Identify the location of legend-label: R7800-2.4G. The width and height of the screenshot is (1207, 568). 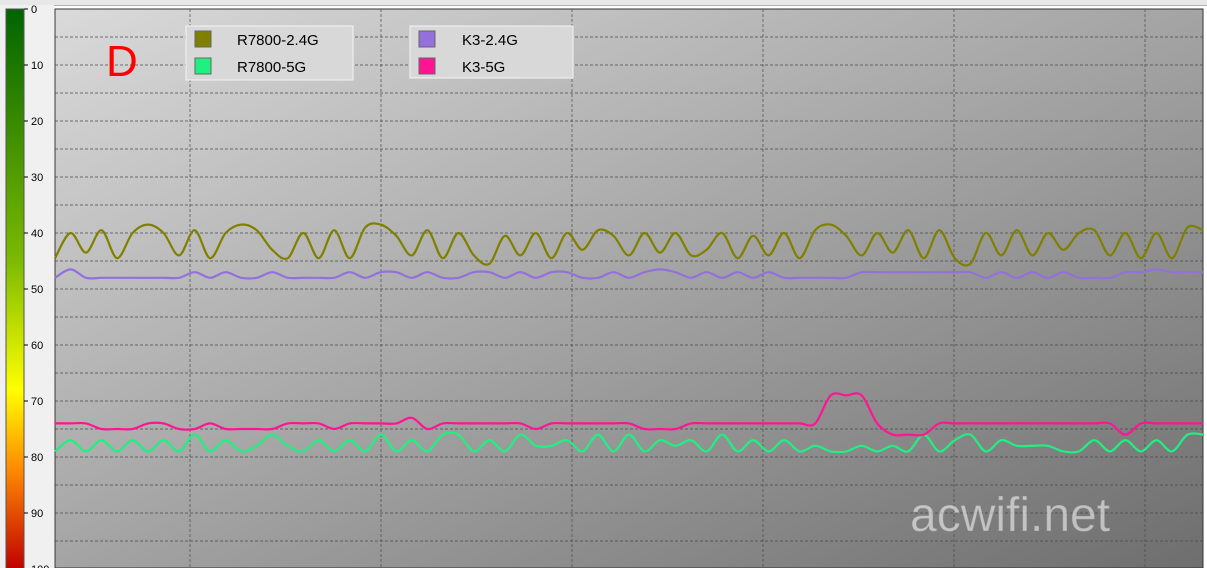
(278, 40).